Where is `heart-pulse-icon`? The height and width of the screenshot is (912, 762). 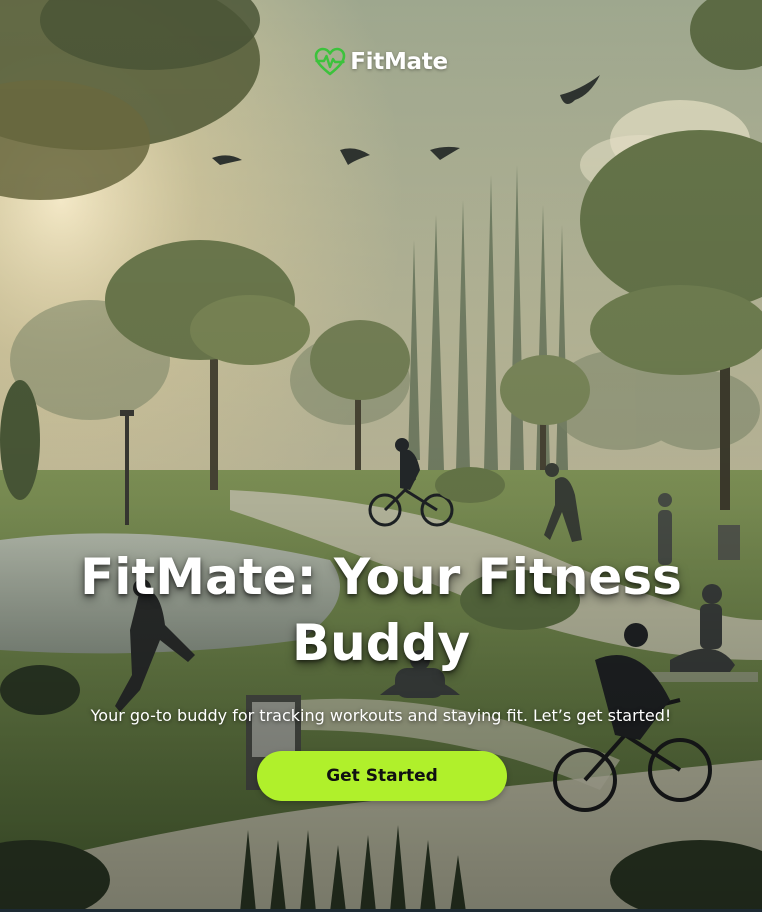 heart-pulse-icon is located at coordinates (330, 61).